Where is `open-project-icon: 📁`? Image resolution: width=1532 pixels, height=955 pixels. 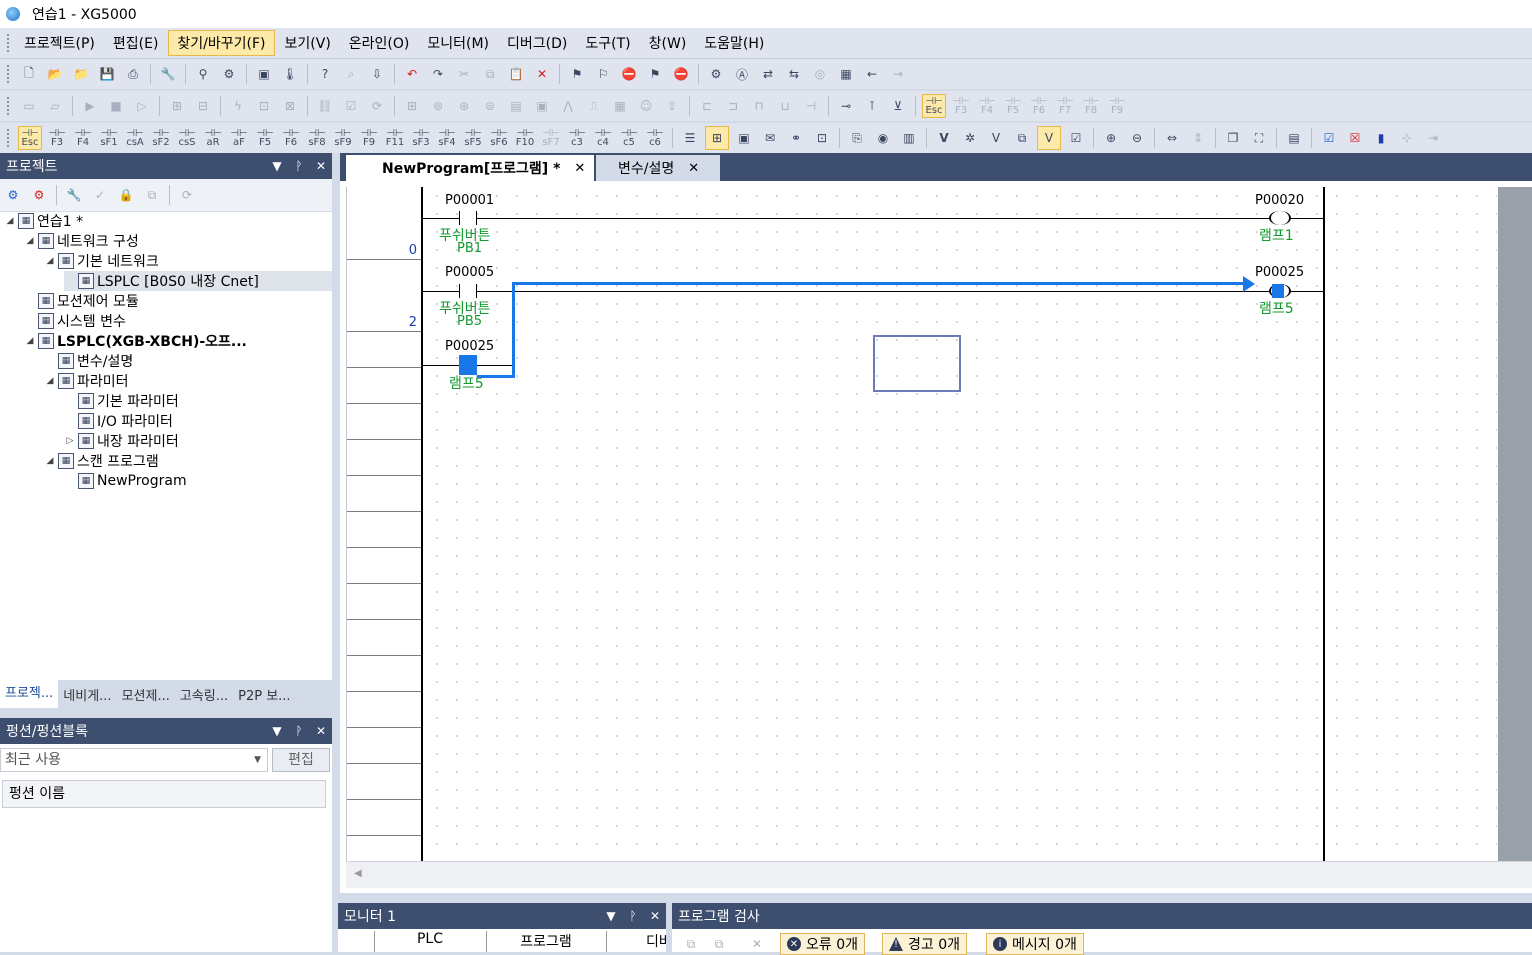 open-project-icon: 📁 is located at coordinates (81, 74).